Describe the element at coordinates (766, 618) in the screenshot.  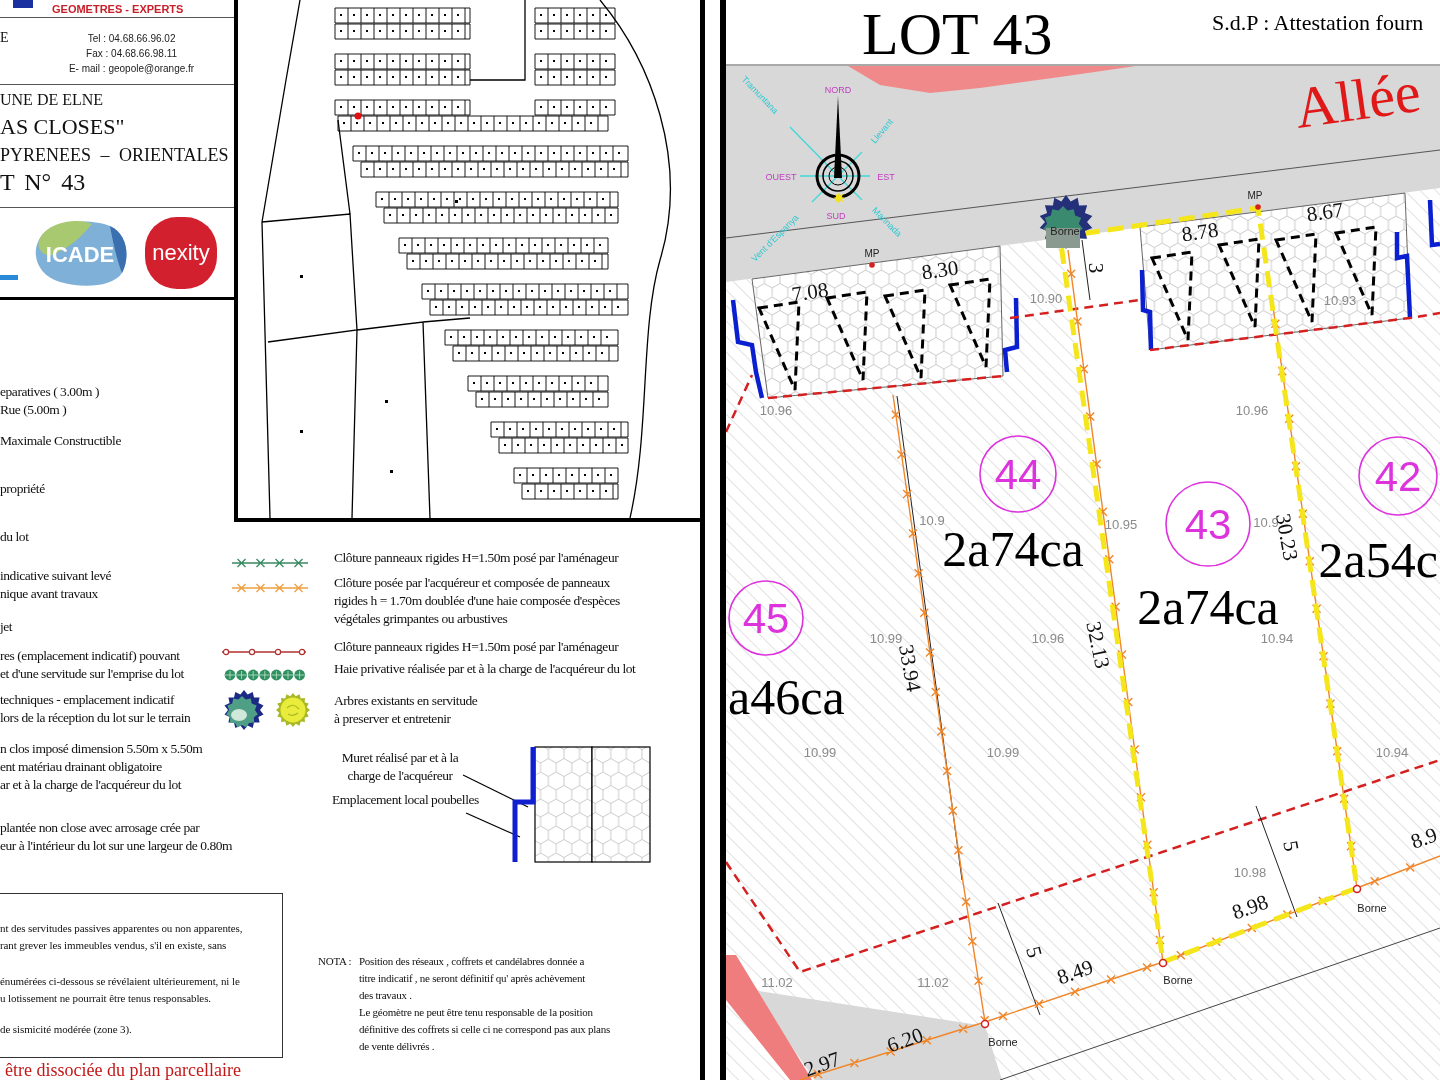
I see `lot-number: 45` at that location.